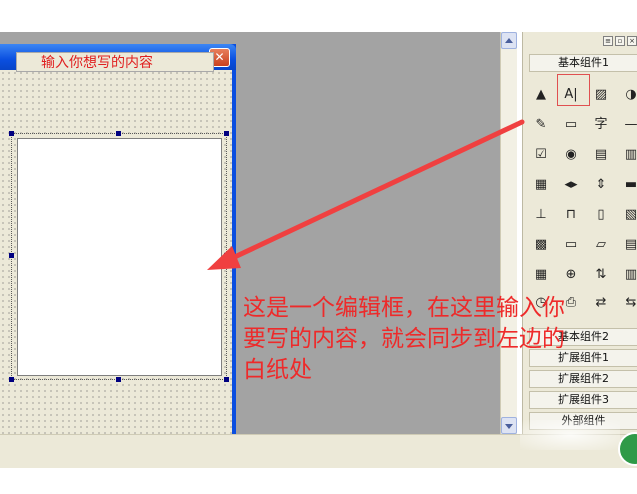  Describe the element at coordinates (11, 255) in the screenshot. I see `resize-handle-left` at that location.